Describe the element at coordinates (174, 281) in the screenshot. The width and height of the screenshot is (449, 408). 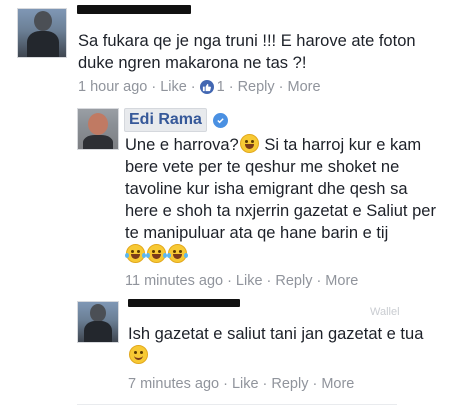
I see `reply-time: 11 minutes ago` at that location.